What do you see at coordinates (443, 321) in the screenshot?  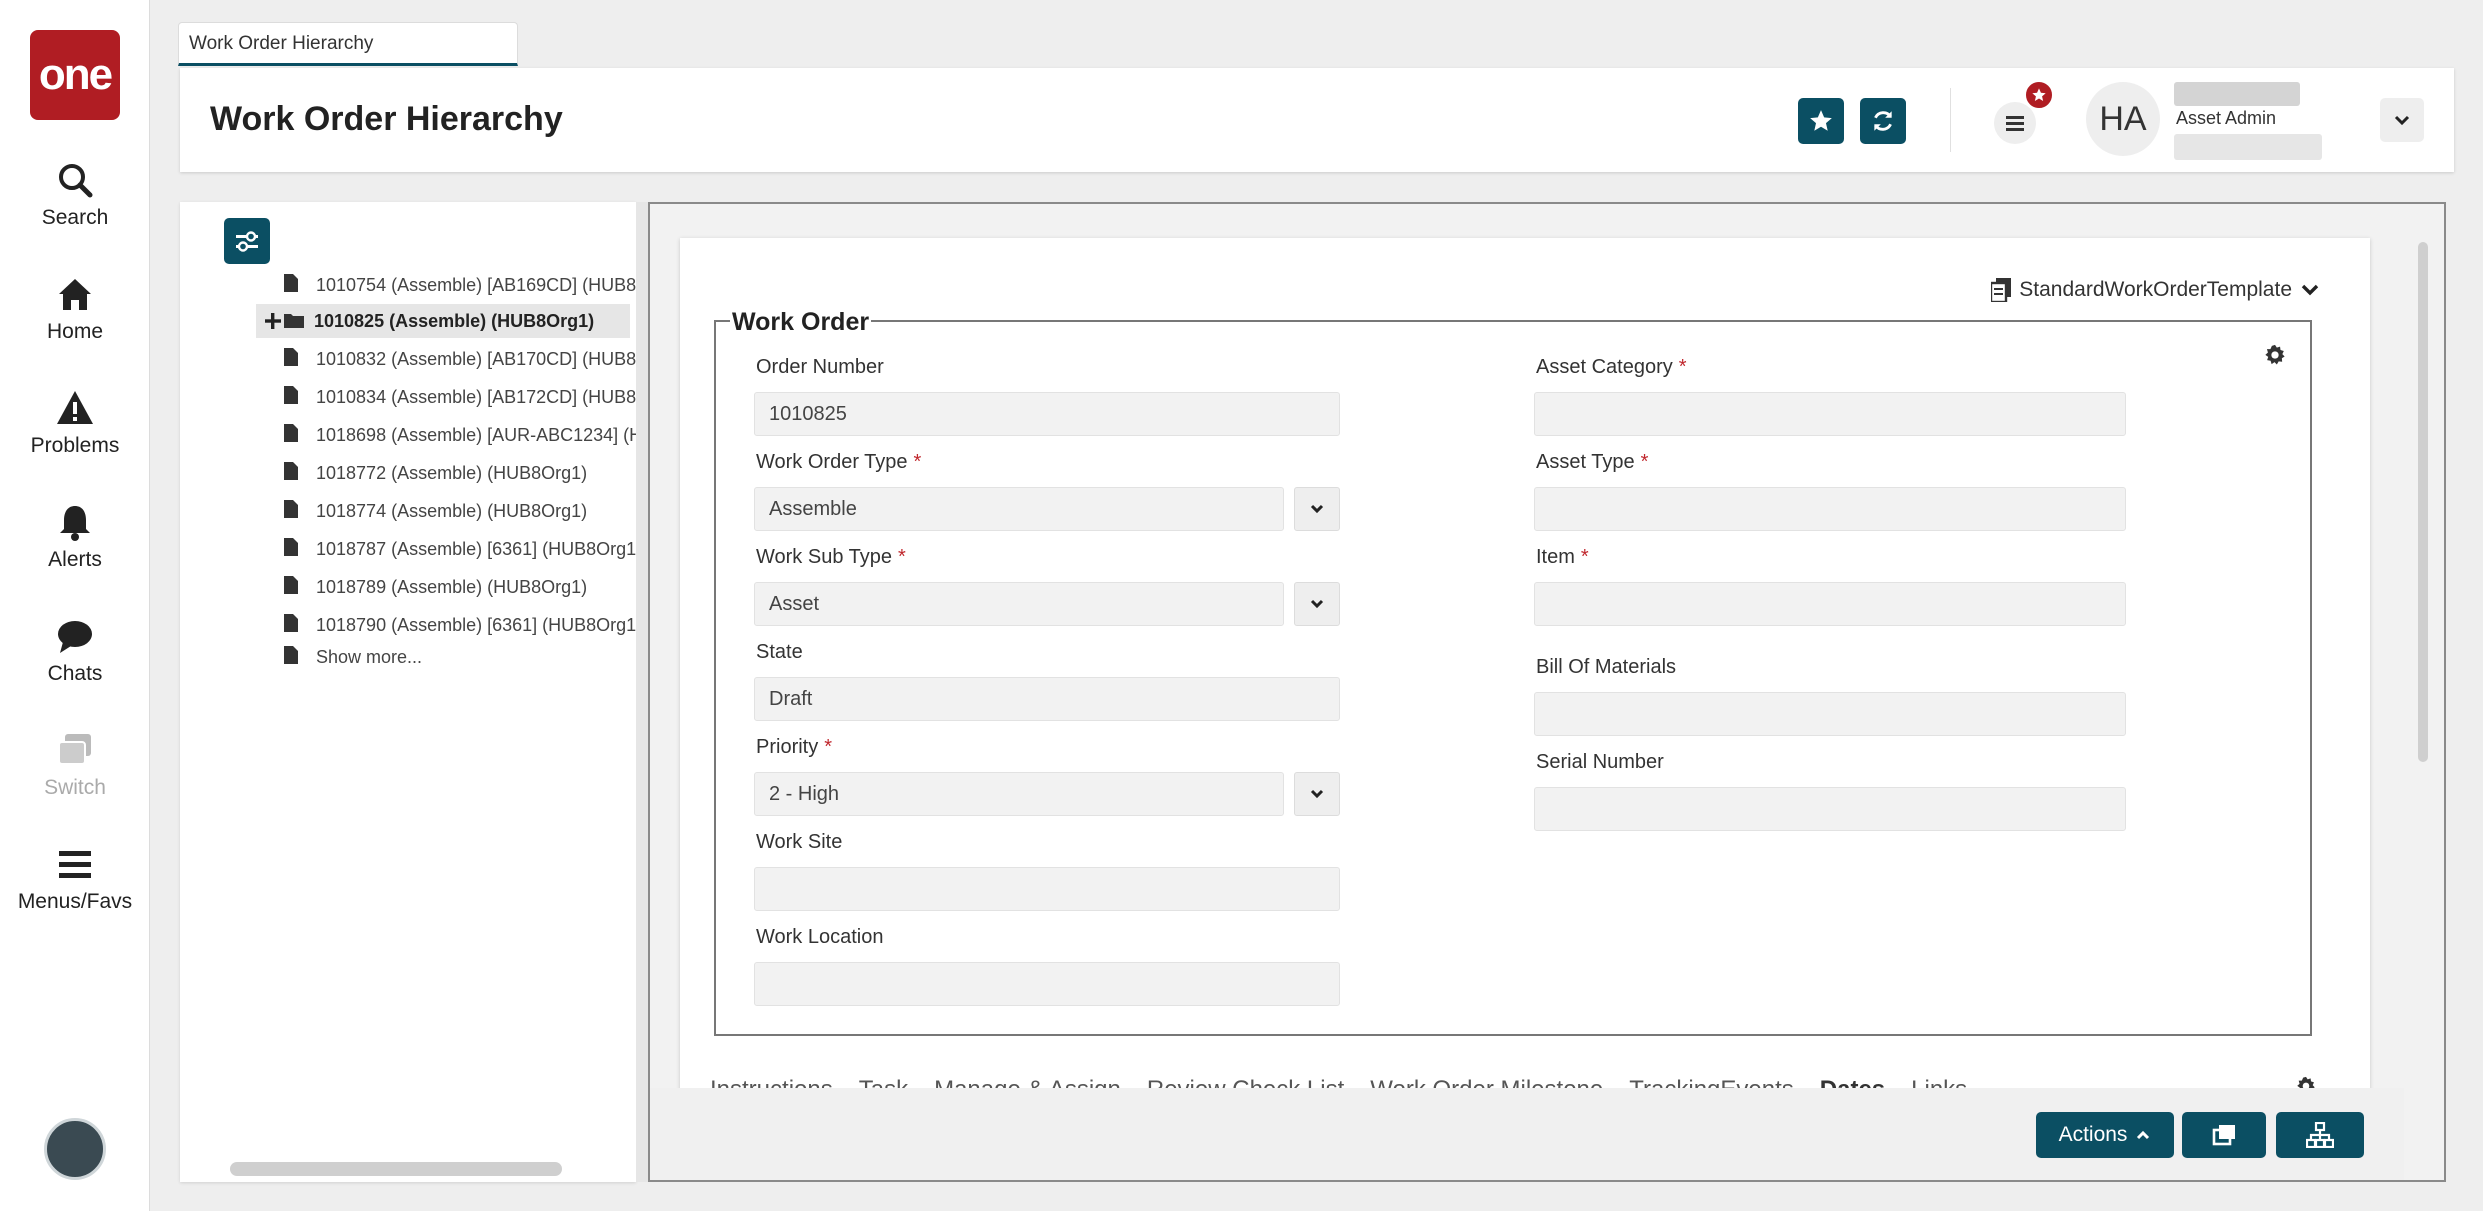 I see `tree-item-selected: 1010825 (Assemble) (HUB8Org1)` at bounding box center [443, 321].